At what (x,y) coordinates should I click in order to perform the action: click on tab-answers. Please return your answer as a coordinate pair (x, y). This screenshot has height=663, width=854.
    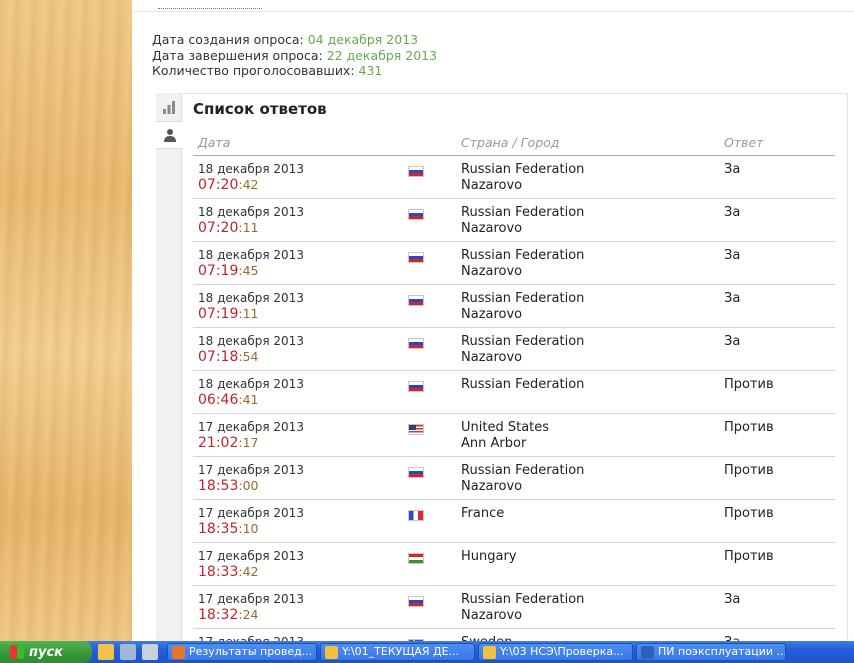
    Looking at the image, I should click on (169, 135).